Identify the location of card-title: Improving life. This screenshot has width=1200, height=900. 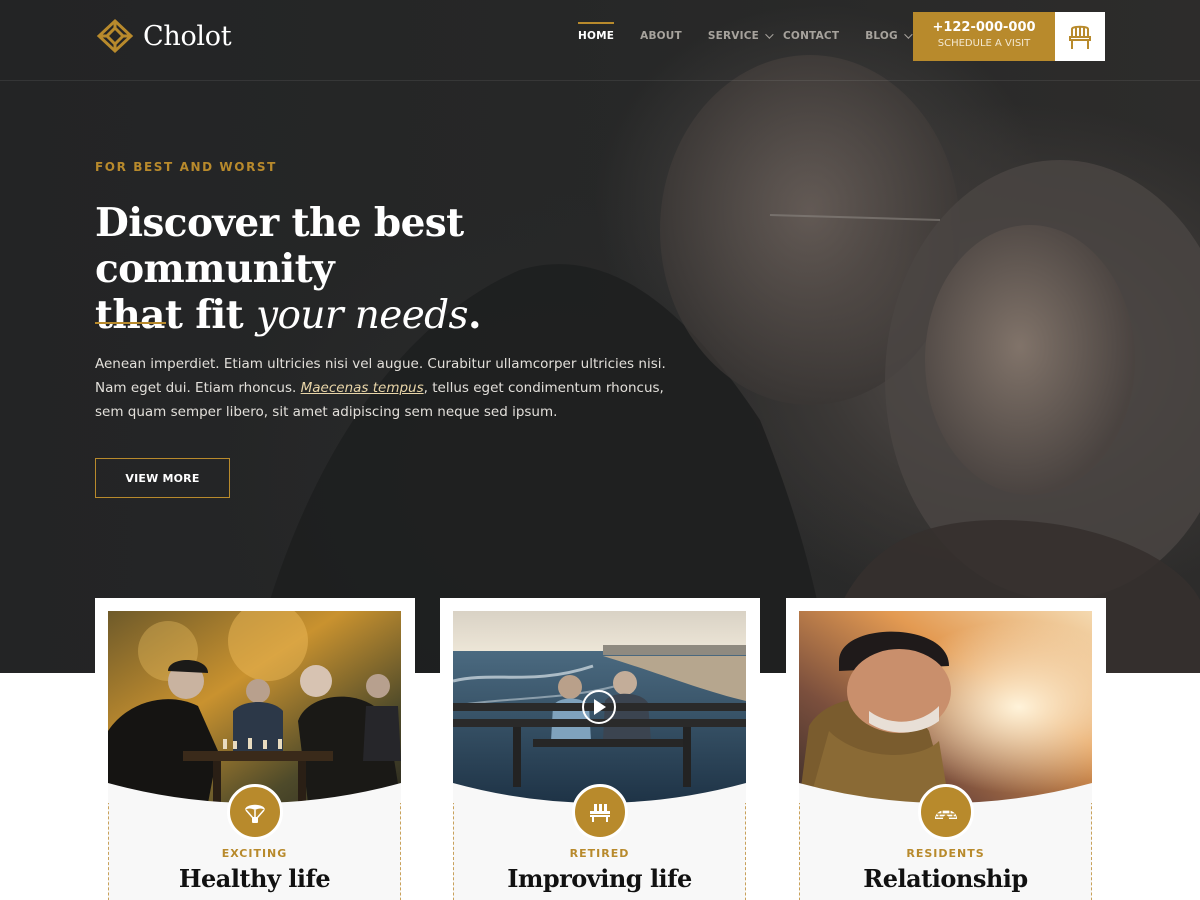
(599, 878).